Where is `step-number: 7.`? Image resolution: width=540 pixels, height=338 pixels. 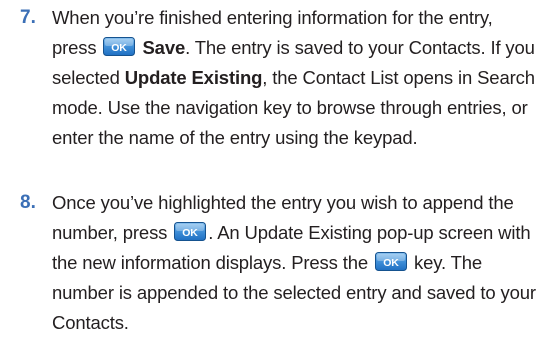
step-number: 7. is located at coordinates (28, 17).